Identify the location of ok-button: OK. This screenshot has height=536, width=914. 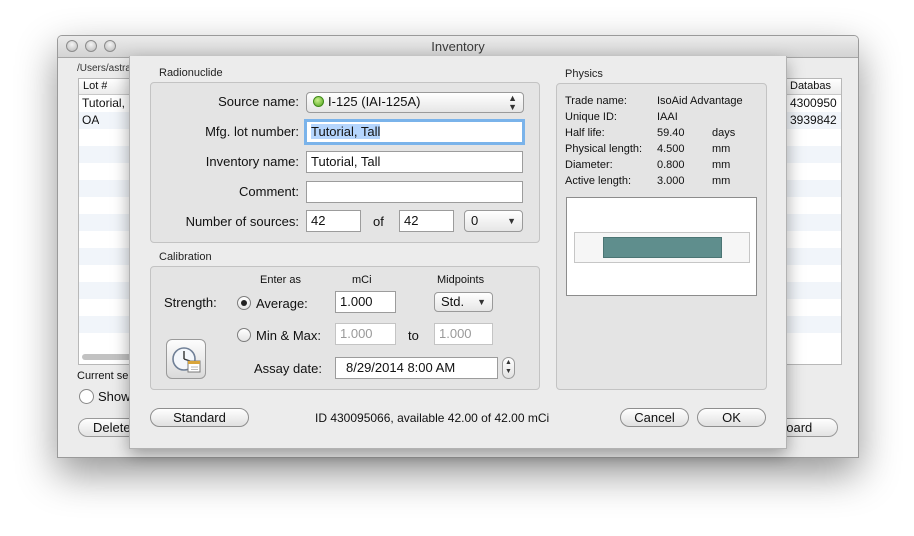
(731, 417).